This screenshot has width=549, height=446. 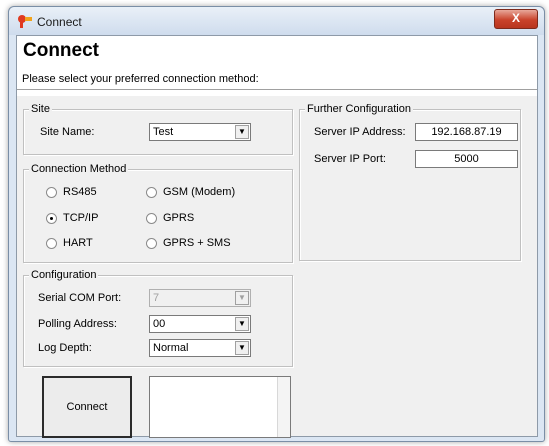 I want to click on polling-address-dropdown: 00 ▼, so click(x=200, y=324).